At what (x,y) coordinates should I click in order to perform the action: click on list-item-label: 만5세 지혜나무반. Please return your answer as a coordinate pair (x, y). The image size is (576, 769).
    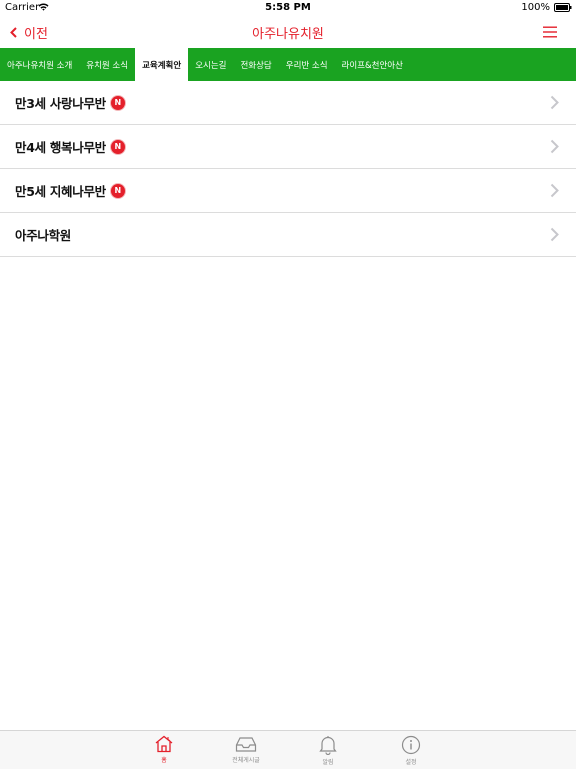
    Looking at the image, I should click on (60, 191).